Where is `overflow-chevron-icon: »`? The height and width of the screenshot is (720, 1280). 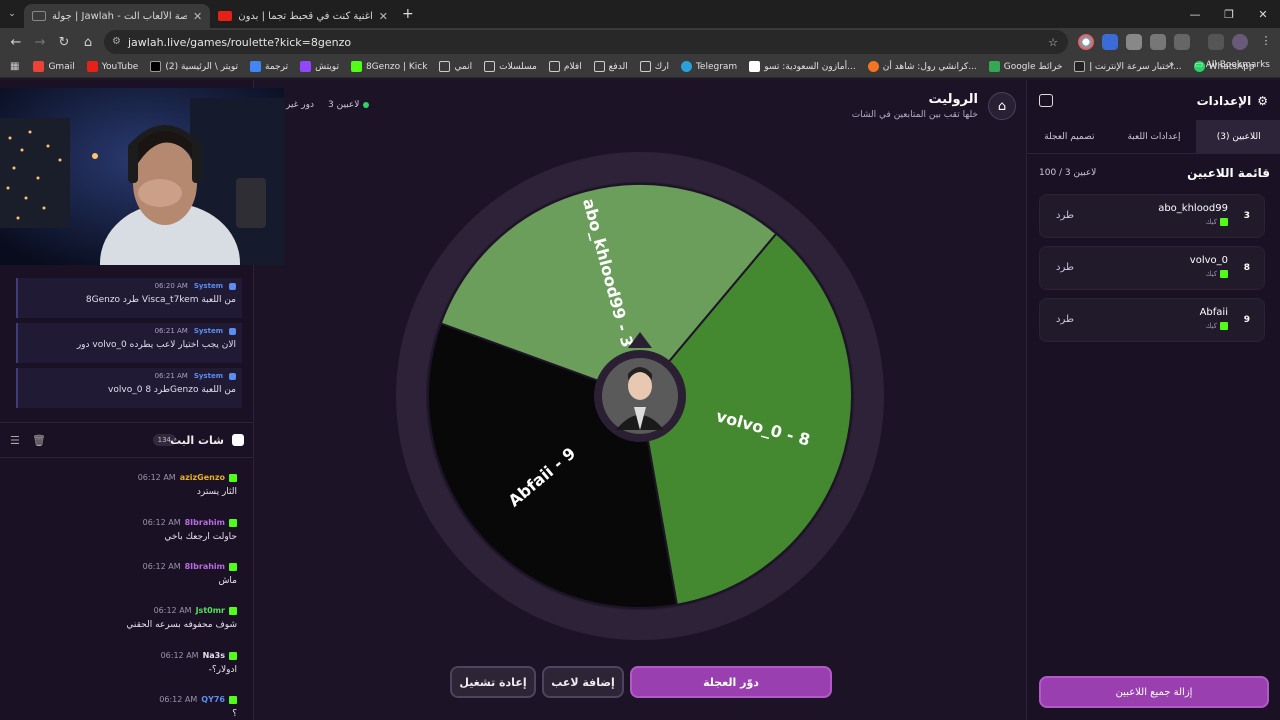 overflow-chevron-icon: » is located at coordinates (1172, 65).